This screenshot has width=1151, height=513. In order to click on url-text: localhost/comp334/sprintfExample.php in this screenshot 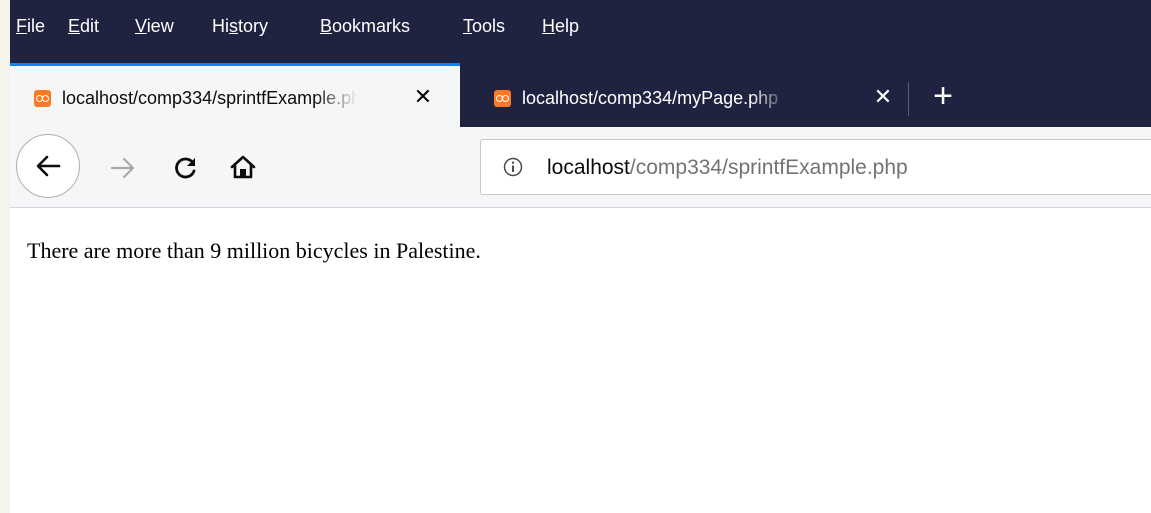, I will do `click(727, 168)`.